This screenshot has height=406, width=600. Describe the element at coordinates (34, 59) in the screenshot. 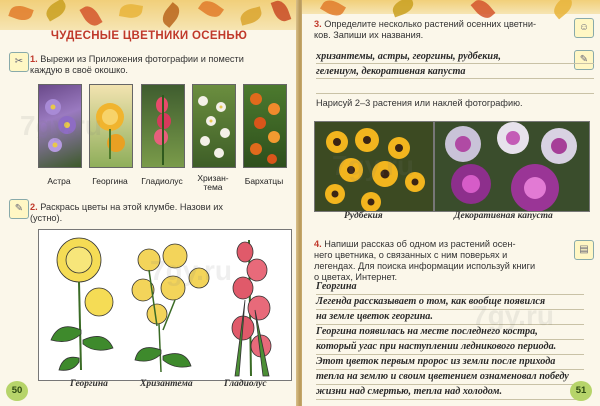

I see `task-1-number: 1.` at that location.